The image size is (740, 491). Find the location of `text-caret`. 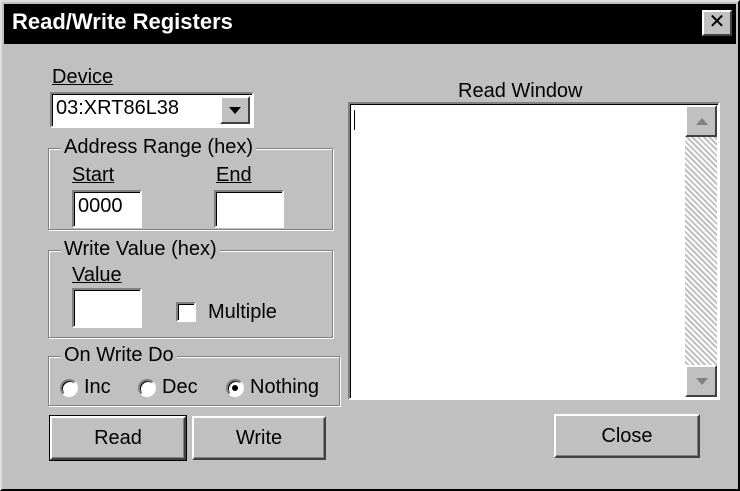

text-caret is located at coordinates (354, 120).